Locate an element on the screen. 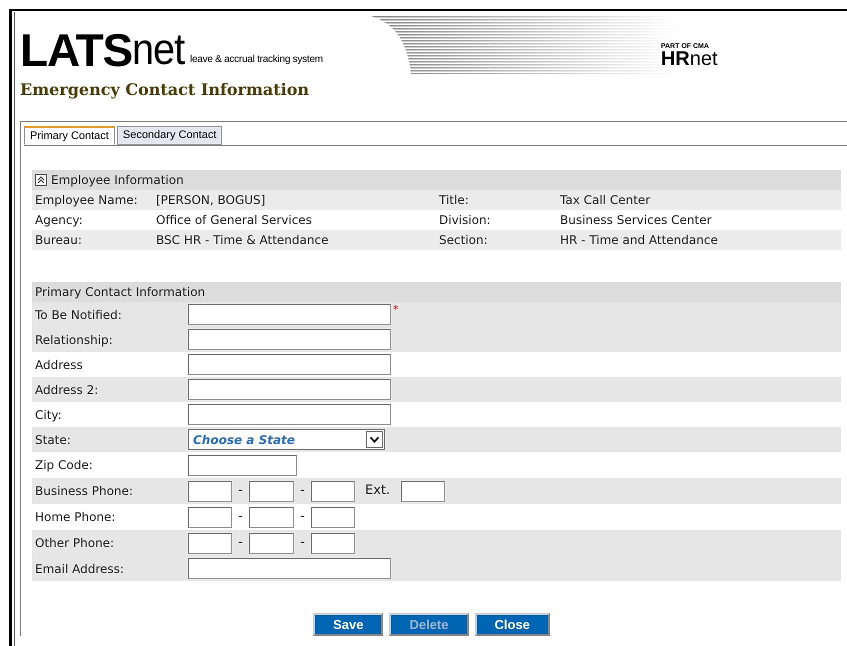 The width and height of the screenshot is (847, 646). info-cell-text: Division: is located at coordinates (465, 220).